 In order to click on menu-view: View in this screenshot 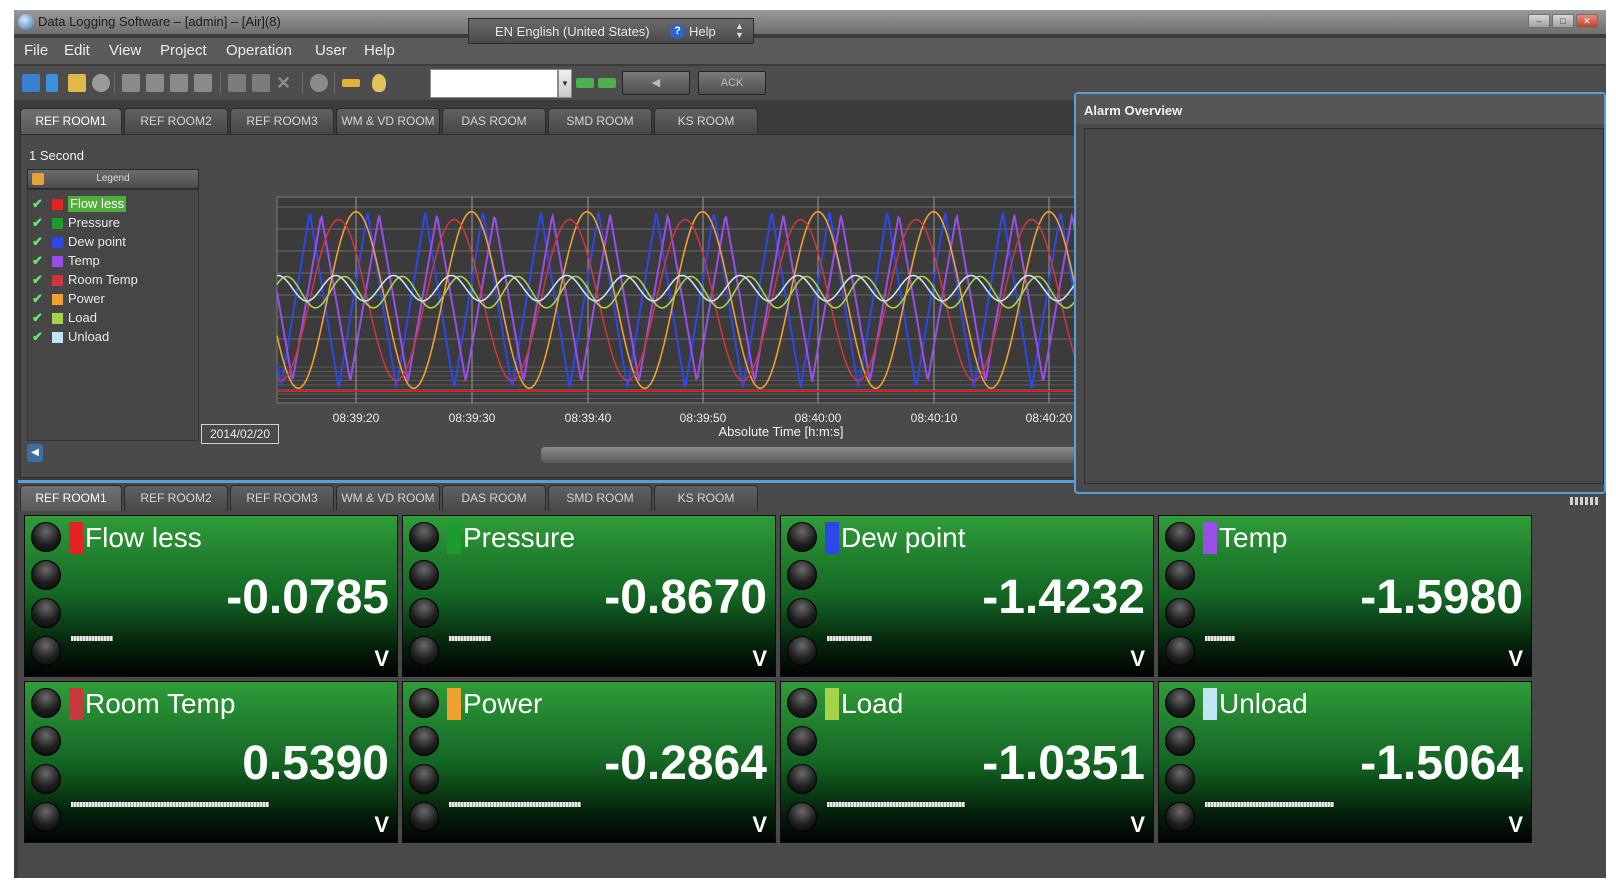, I will do `click(125, 50)`.